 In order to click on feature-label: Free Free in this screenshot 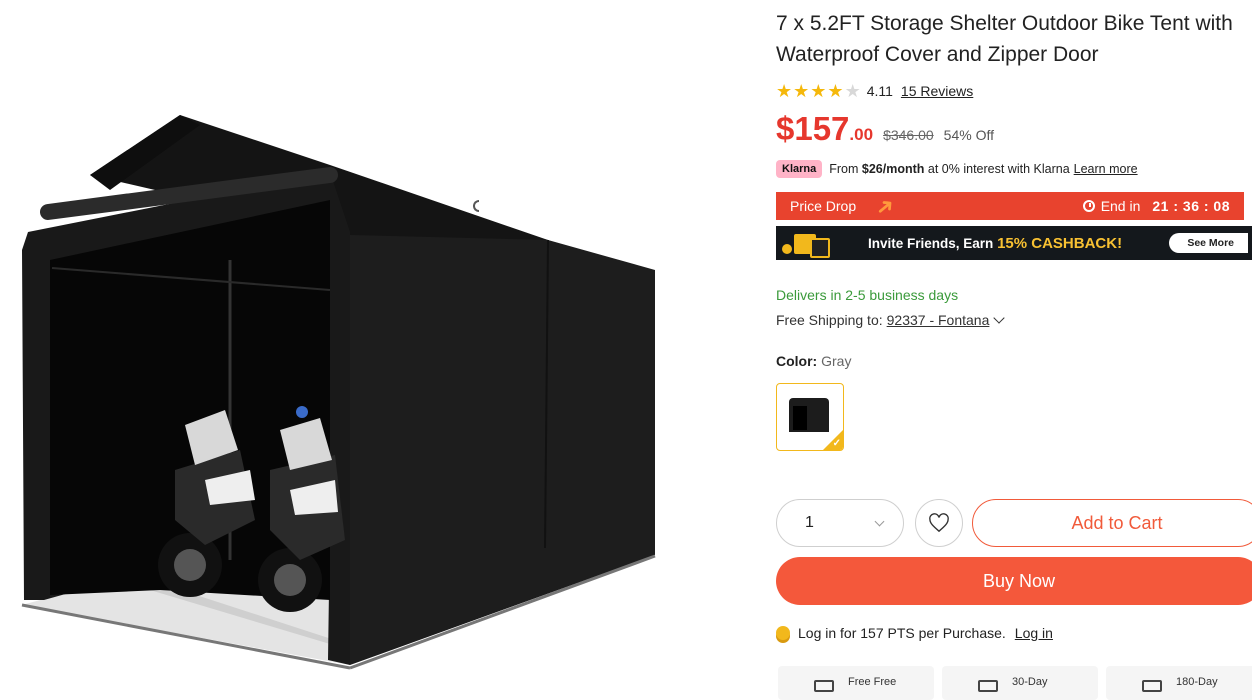, I will do `click(872, 682)`.